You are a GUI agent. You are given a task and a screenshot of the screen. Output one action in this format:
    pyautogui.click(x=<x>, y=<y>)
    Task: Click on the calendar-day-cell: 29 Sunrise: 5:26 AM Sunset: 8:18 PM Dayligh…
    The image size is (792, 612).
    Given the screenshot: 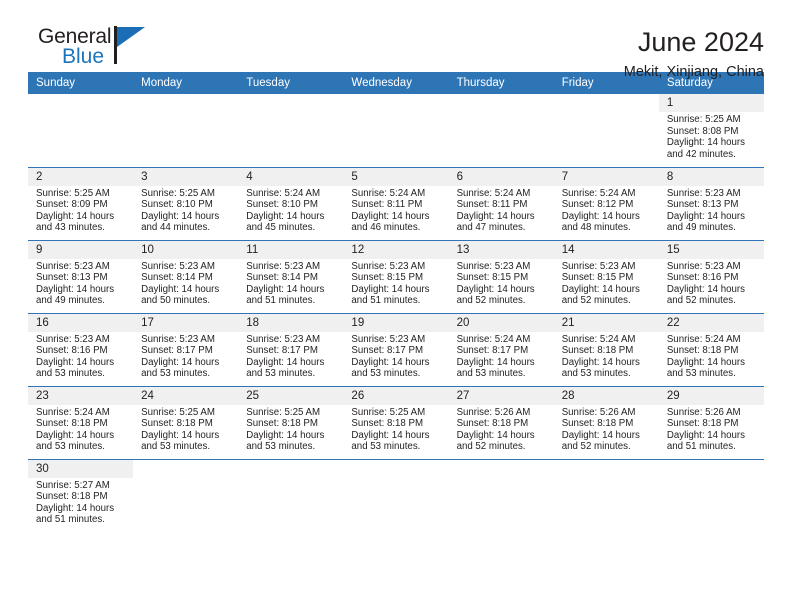 What is the action you would take?
    pyautogui.click(x=711, y=423)
    